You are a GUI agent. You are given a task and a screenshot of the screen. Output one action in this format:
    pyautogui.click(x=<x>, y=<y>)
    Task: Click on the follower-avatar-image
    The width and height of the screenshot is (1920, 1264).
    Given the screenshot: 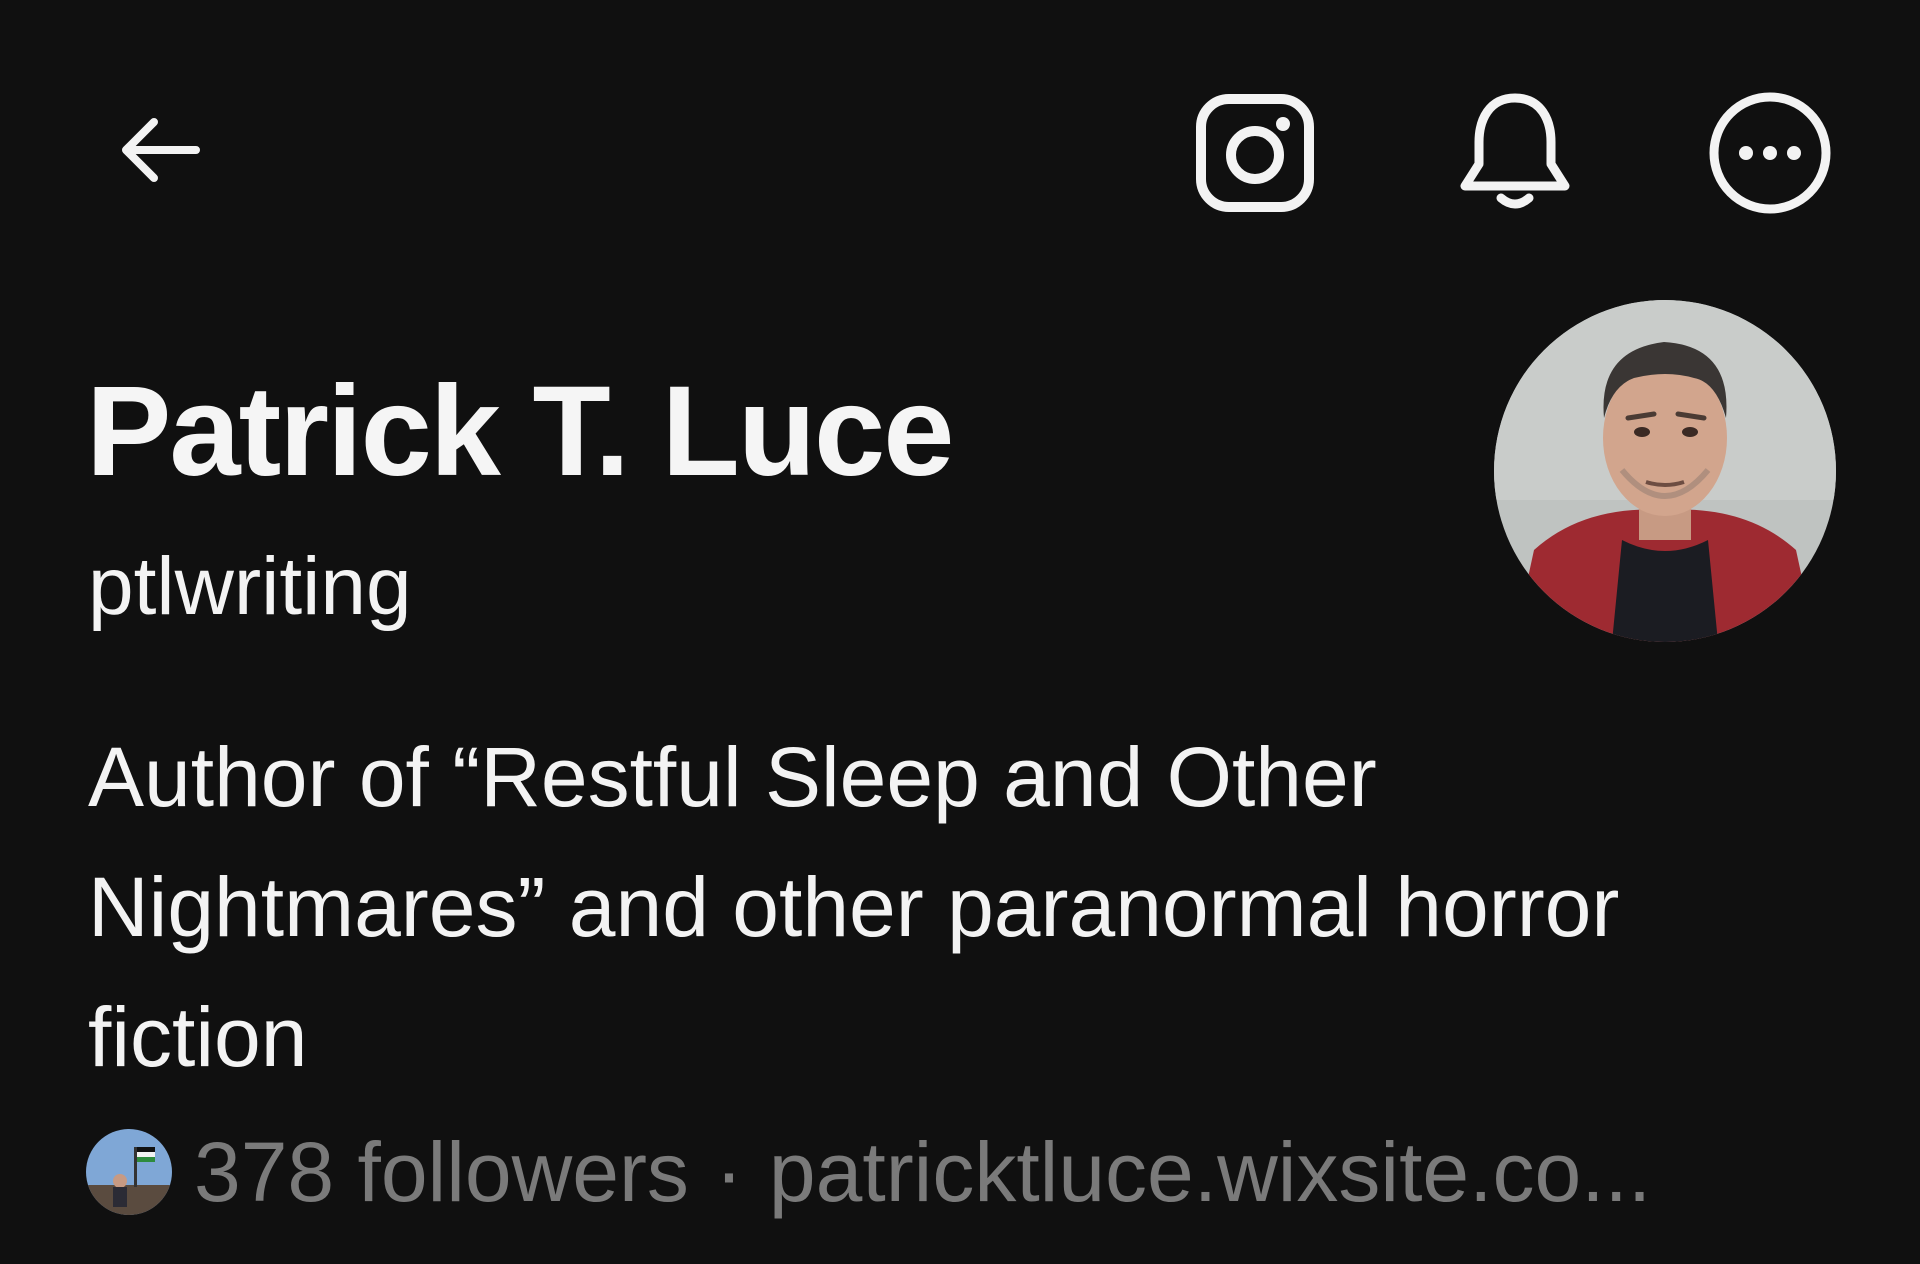 What is the action you would take?
    pyautogui.click(x=129, y=1172)
    